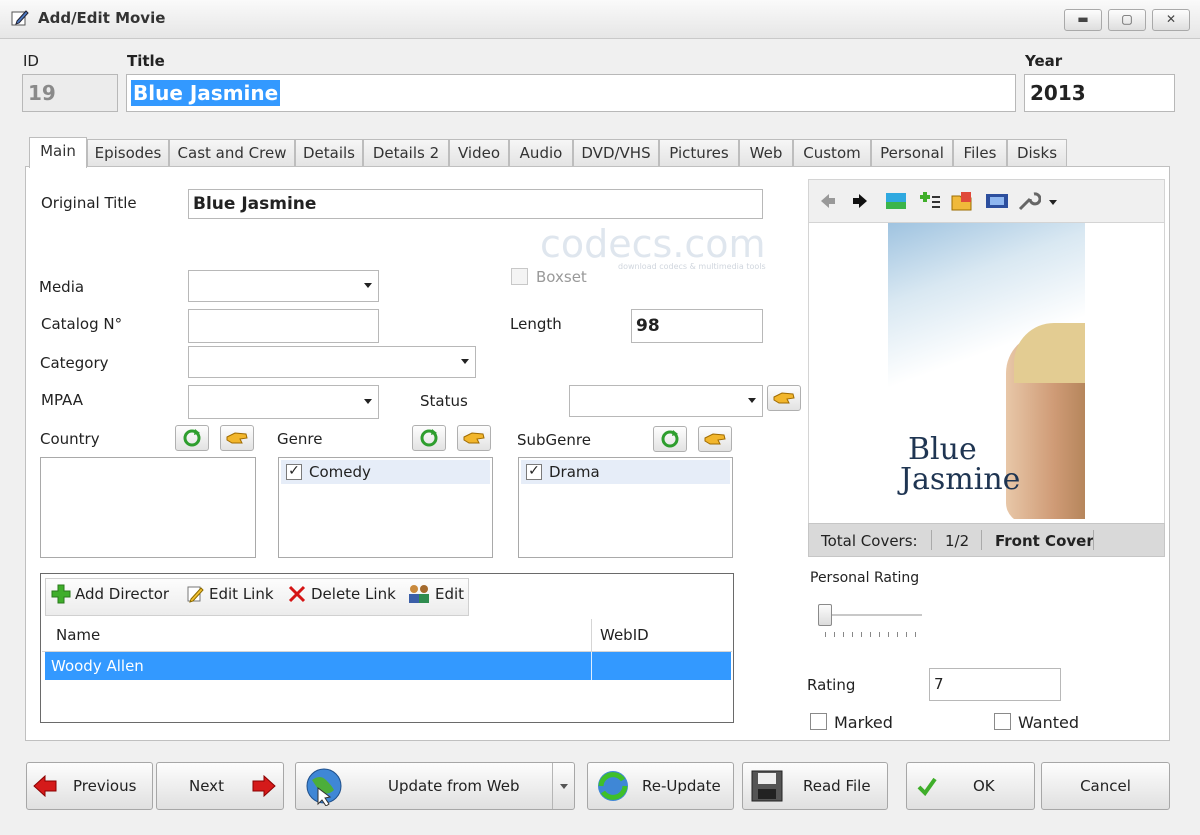  What do you see at coordinates (552, 786) in the screenshot?
I see `split-divider` at bounding box center [552, 786].